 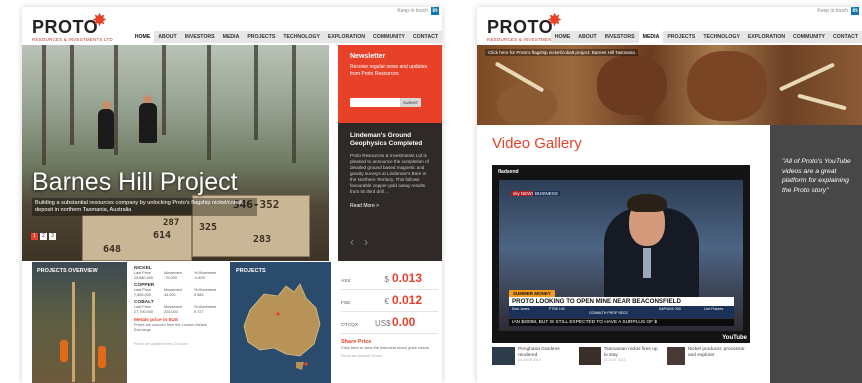 I want to click on thumbnail-date: 24 JUNE 2013, so click(x=529, y=360).